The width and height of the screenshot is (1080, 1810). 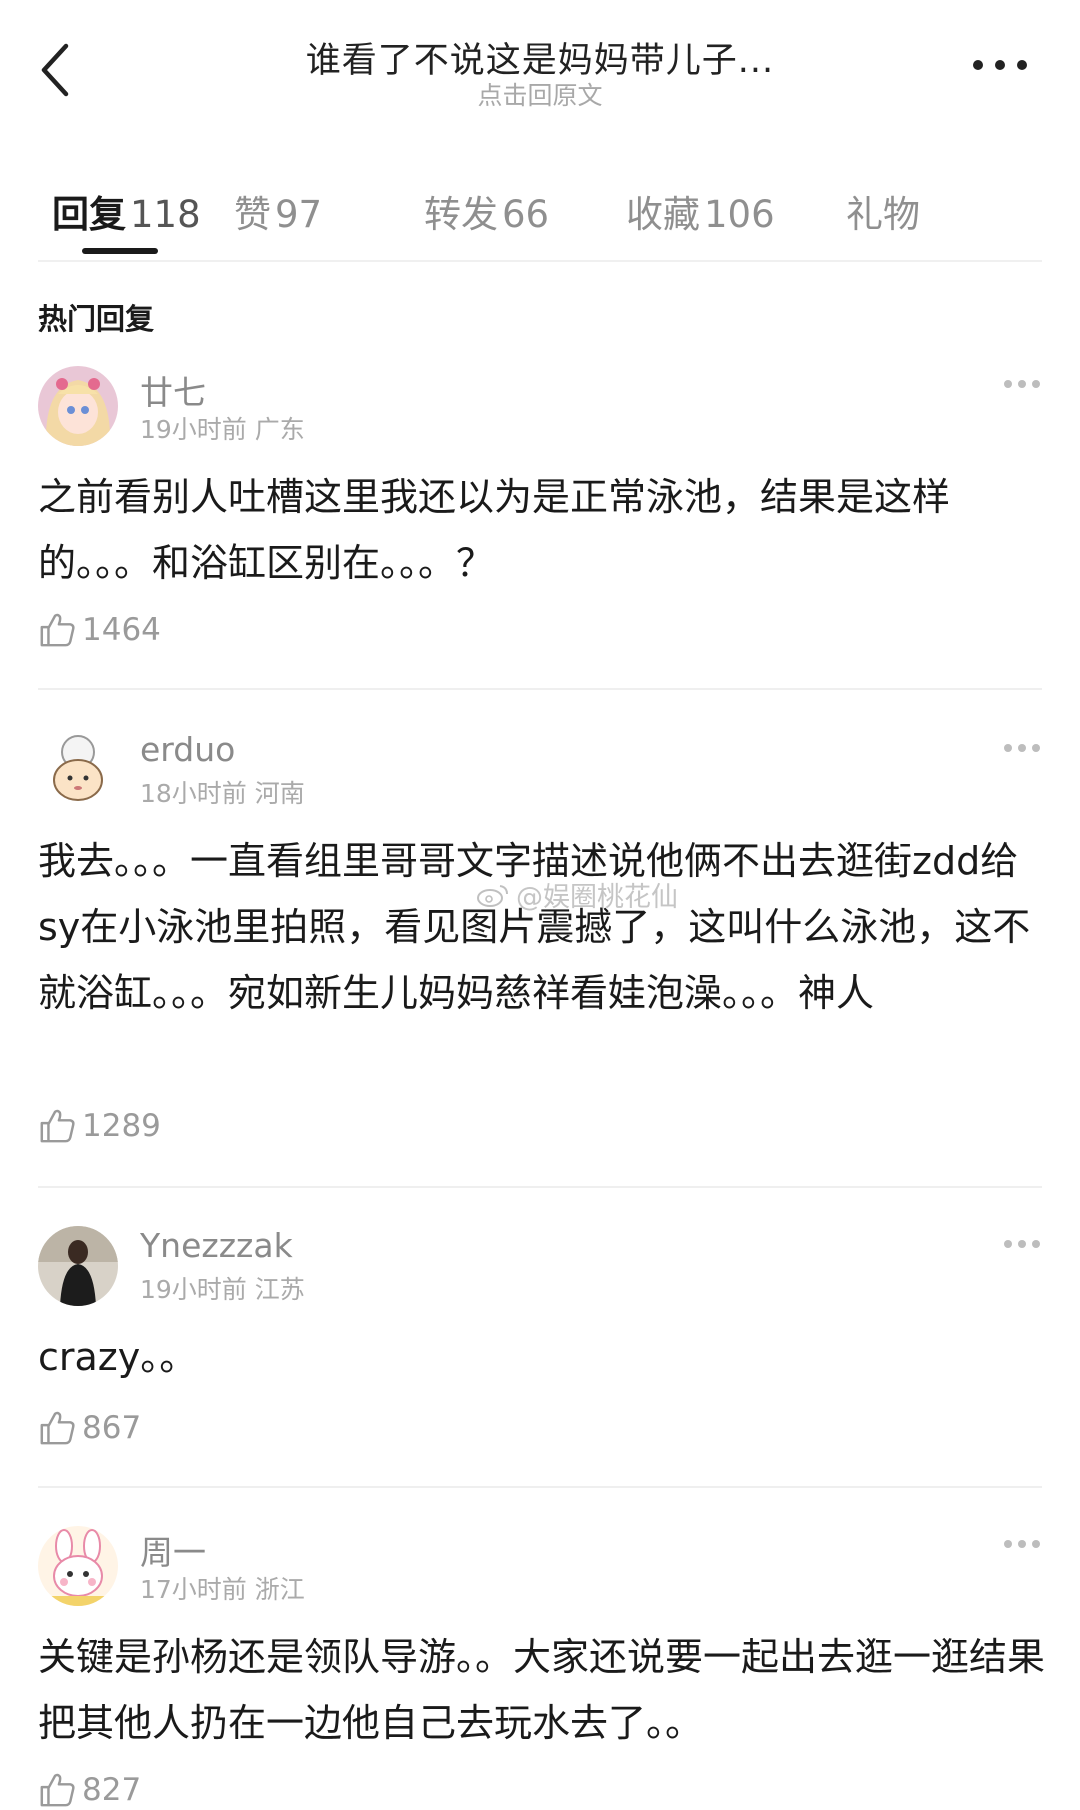 I want to click on comment-text: 之前看别人吐槽这里我还以为是正常泳池，结果是这样的。。。和浴缸区别在。。。？, so click(x=494, y=530).